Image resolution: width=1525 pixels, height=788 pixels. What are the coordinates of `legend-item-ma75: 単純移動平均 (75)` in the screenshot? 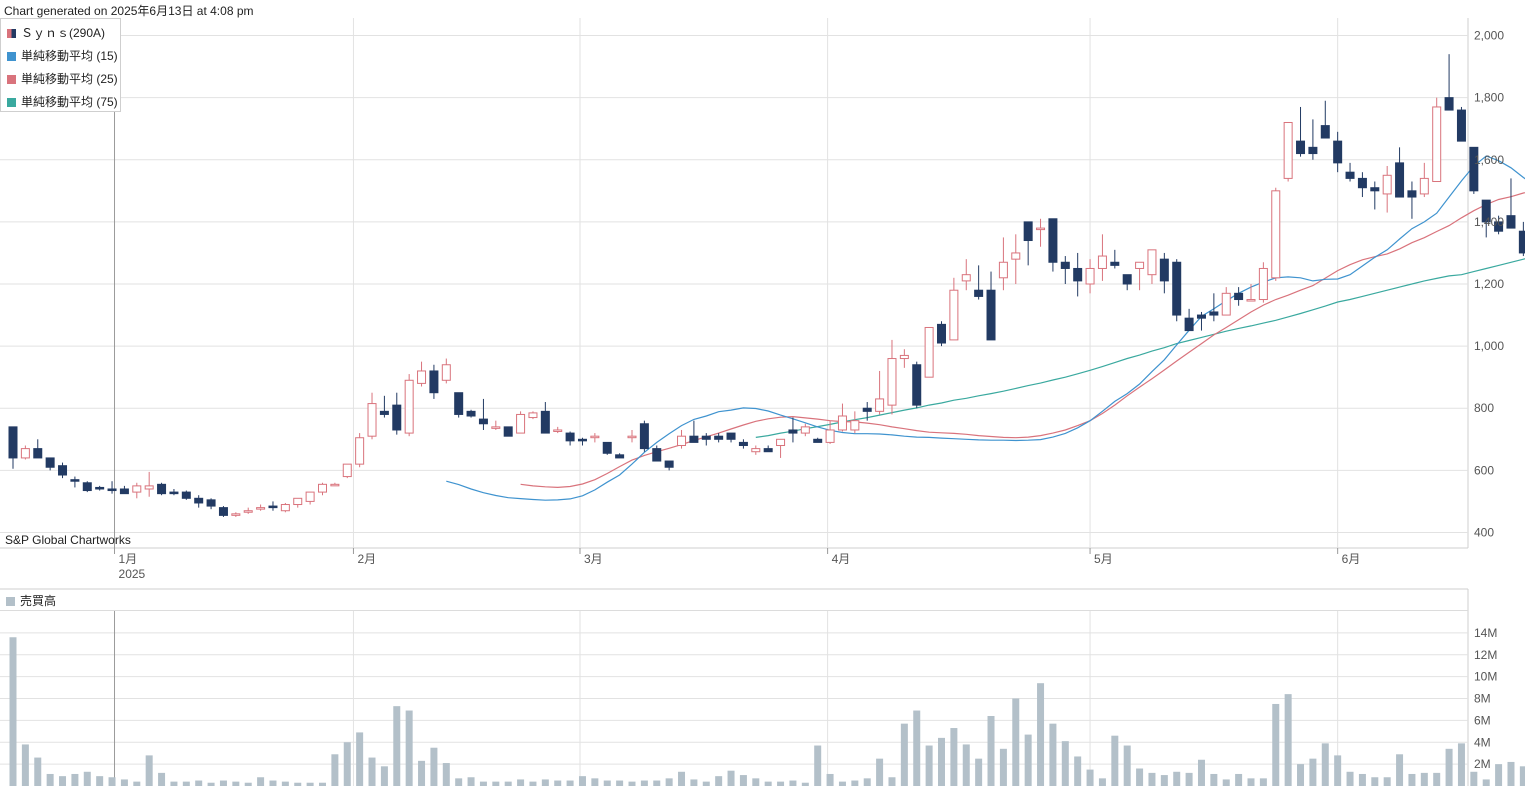 It's located at (62, 101).